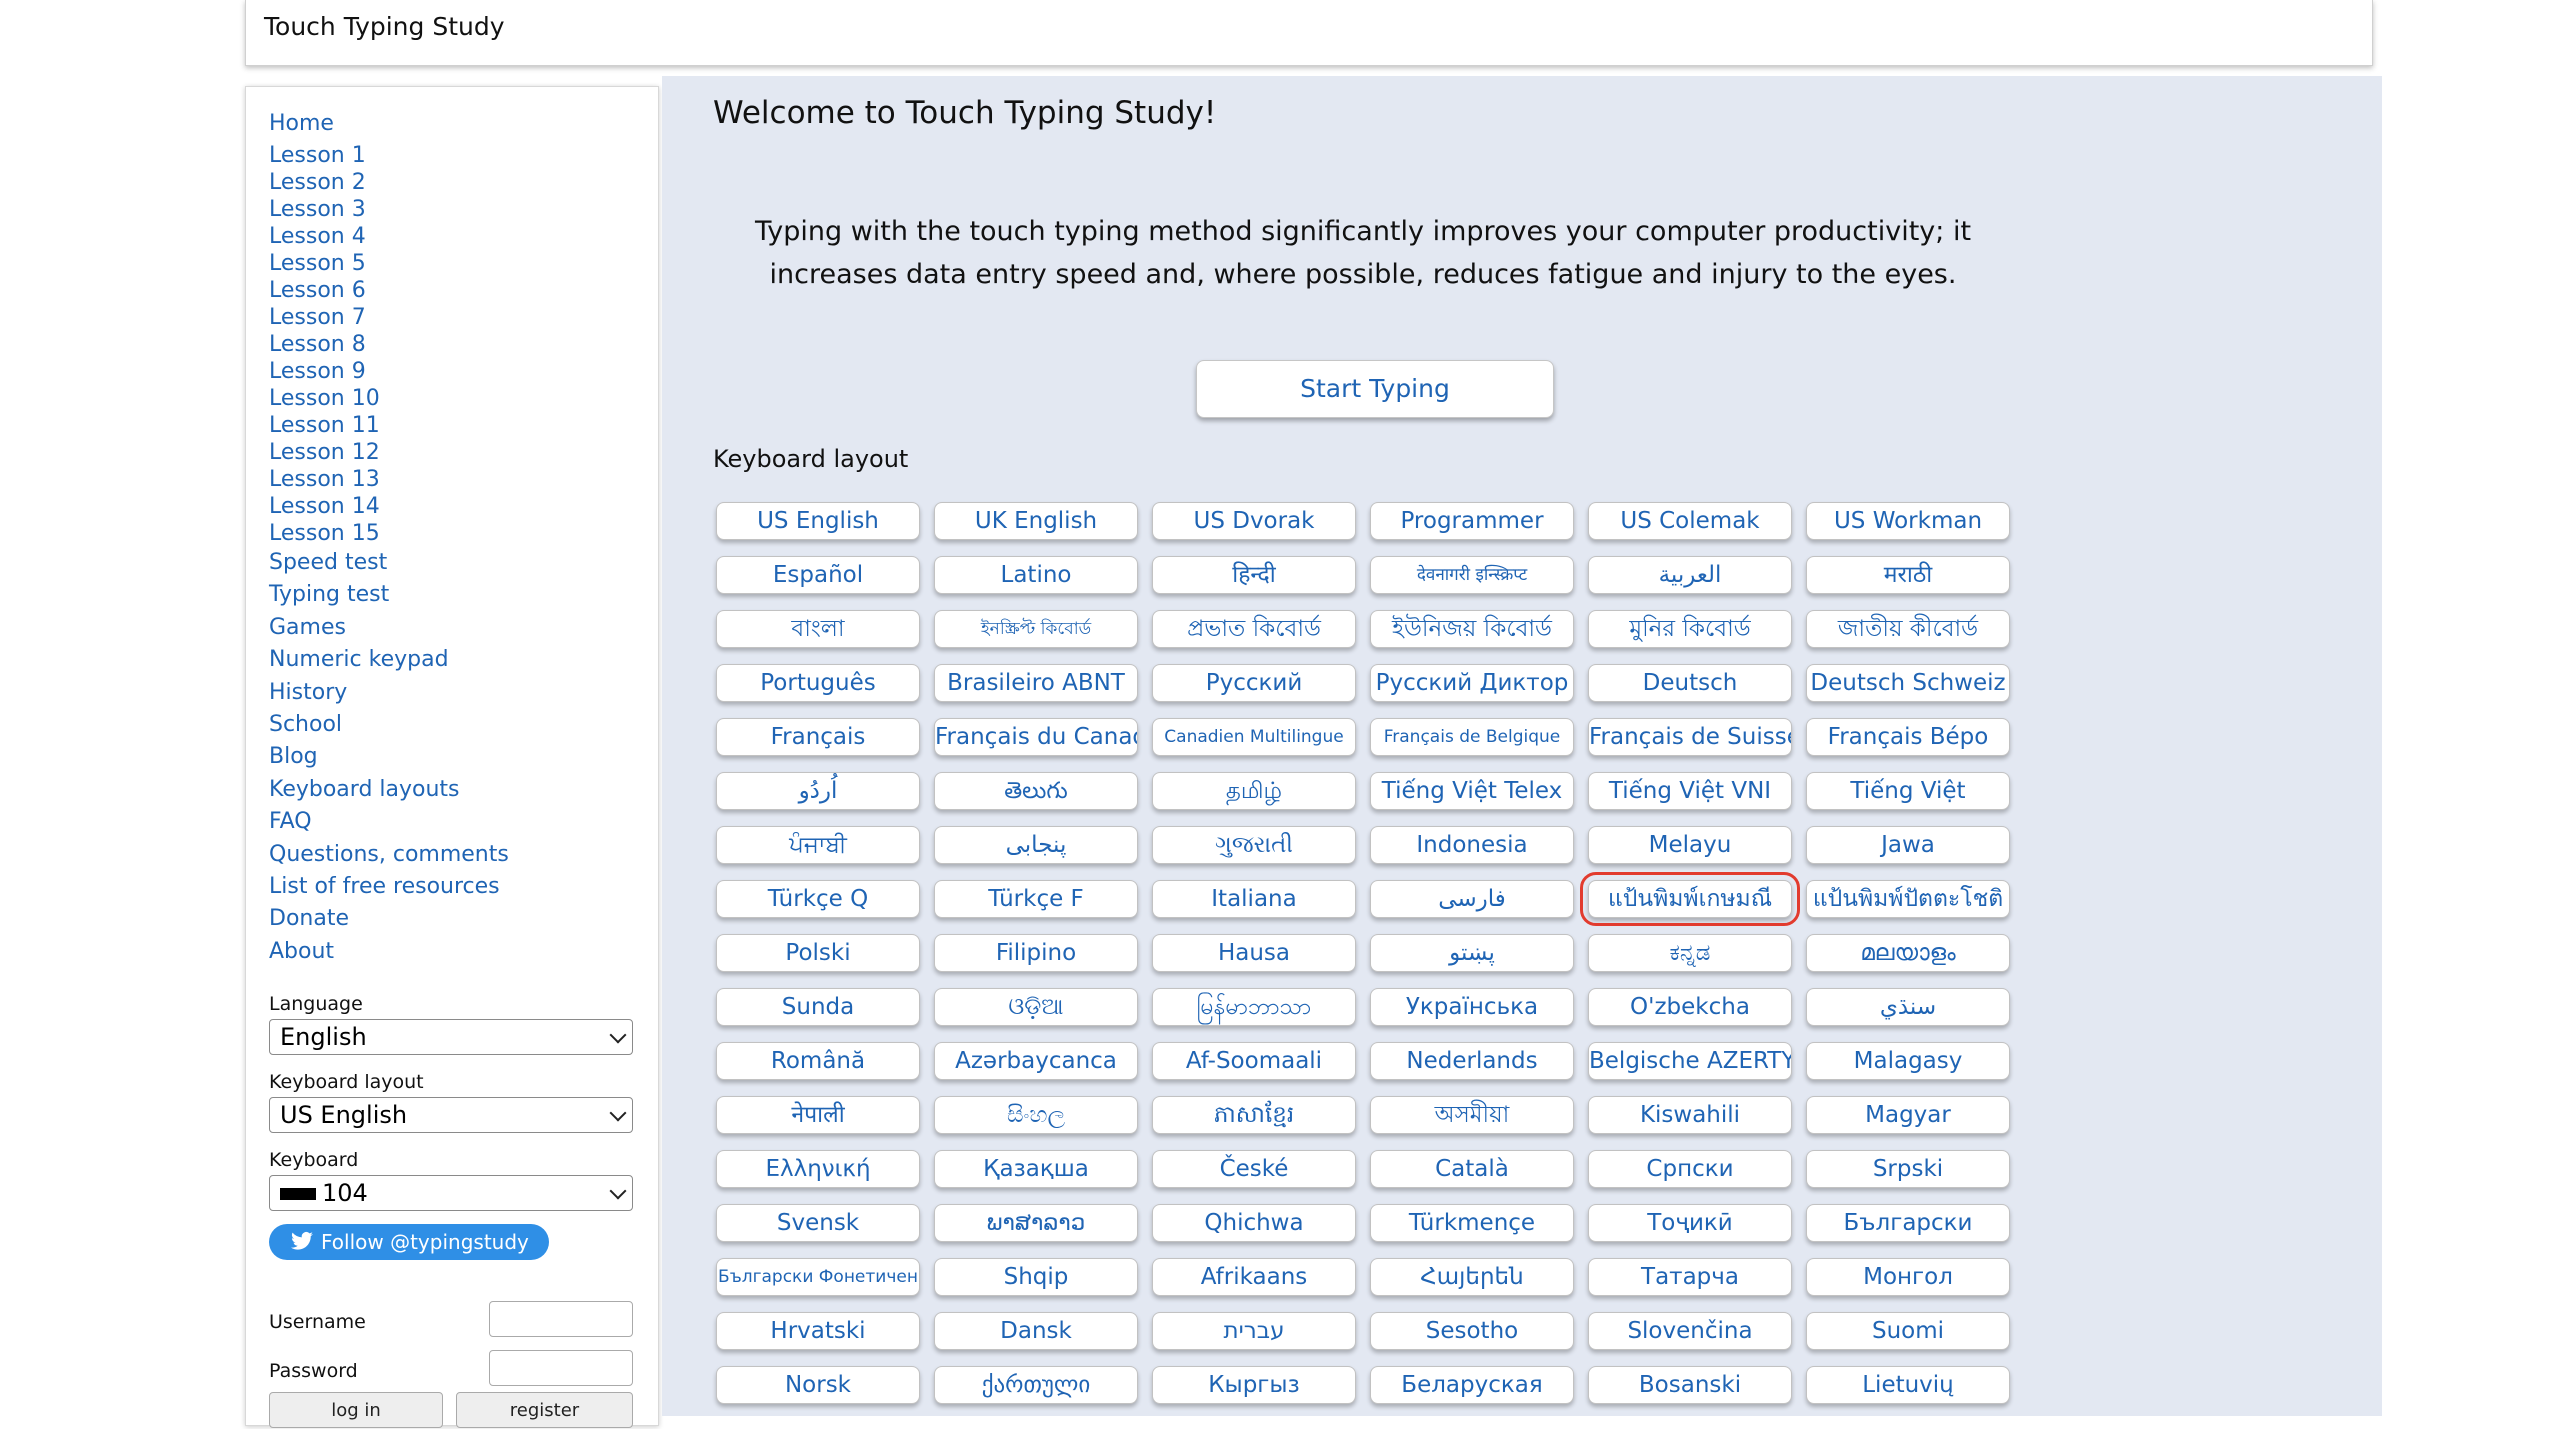  What do you see at coordinates (1254, 575) in the screenshot?
I see `layout-button: हिन्दी` at bounding box center [1254, 575].